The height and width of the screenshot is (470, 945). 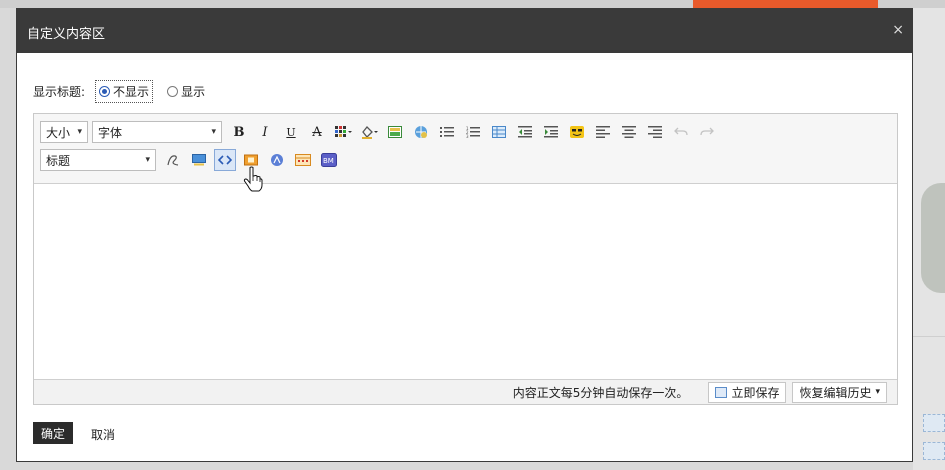 I want to click on table-icon, so click(x=499, y=132).